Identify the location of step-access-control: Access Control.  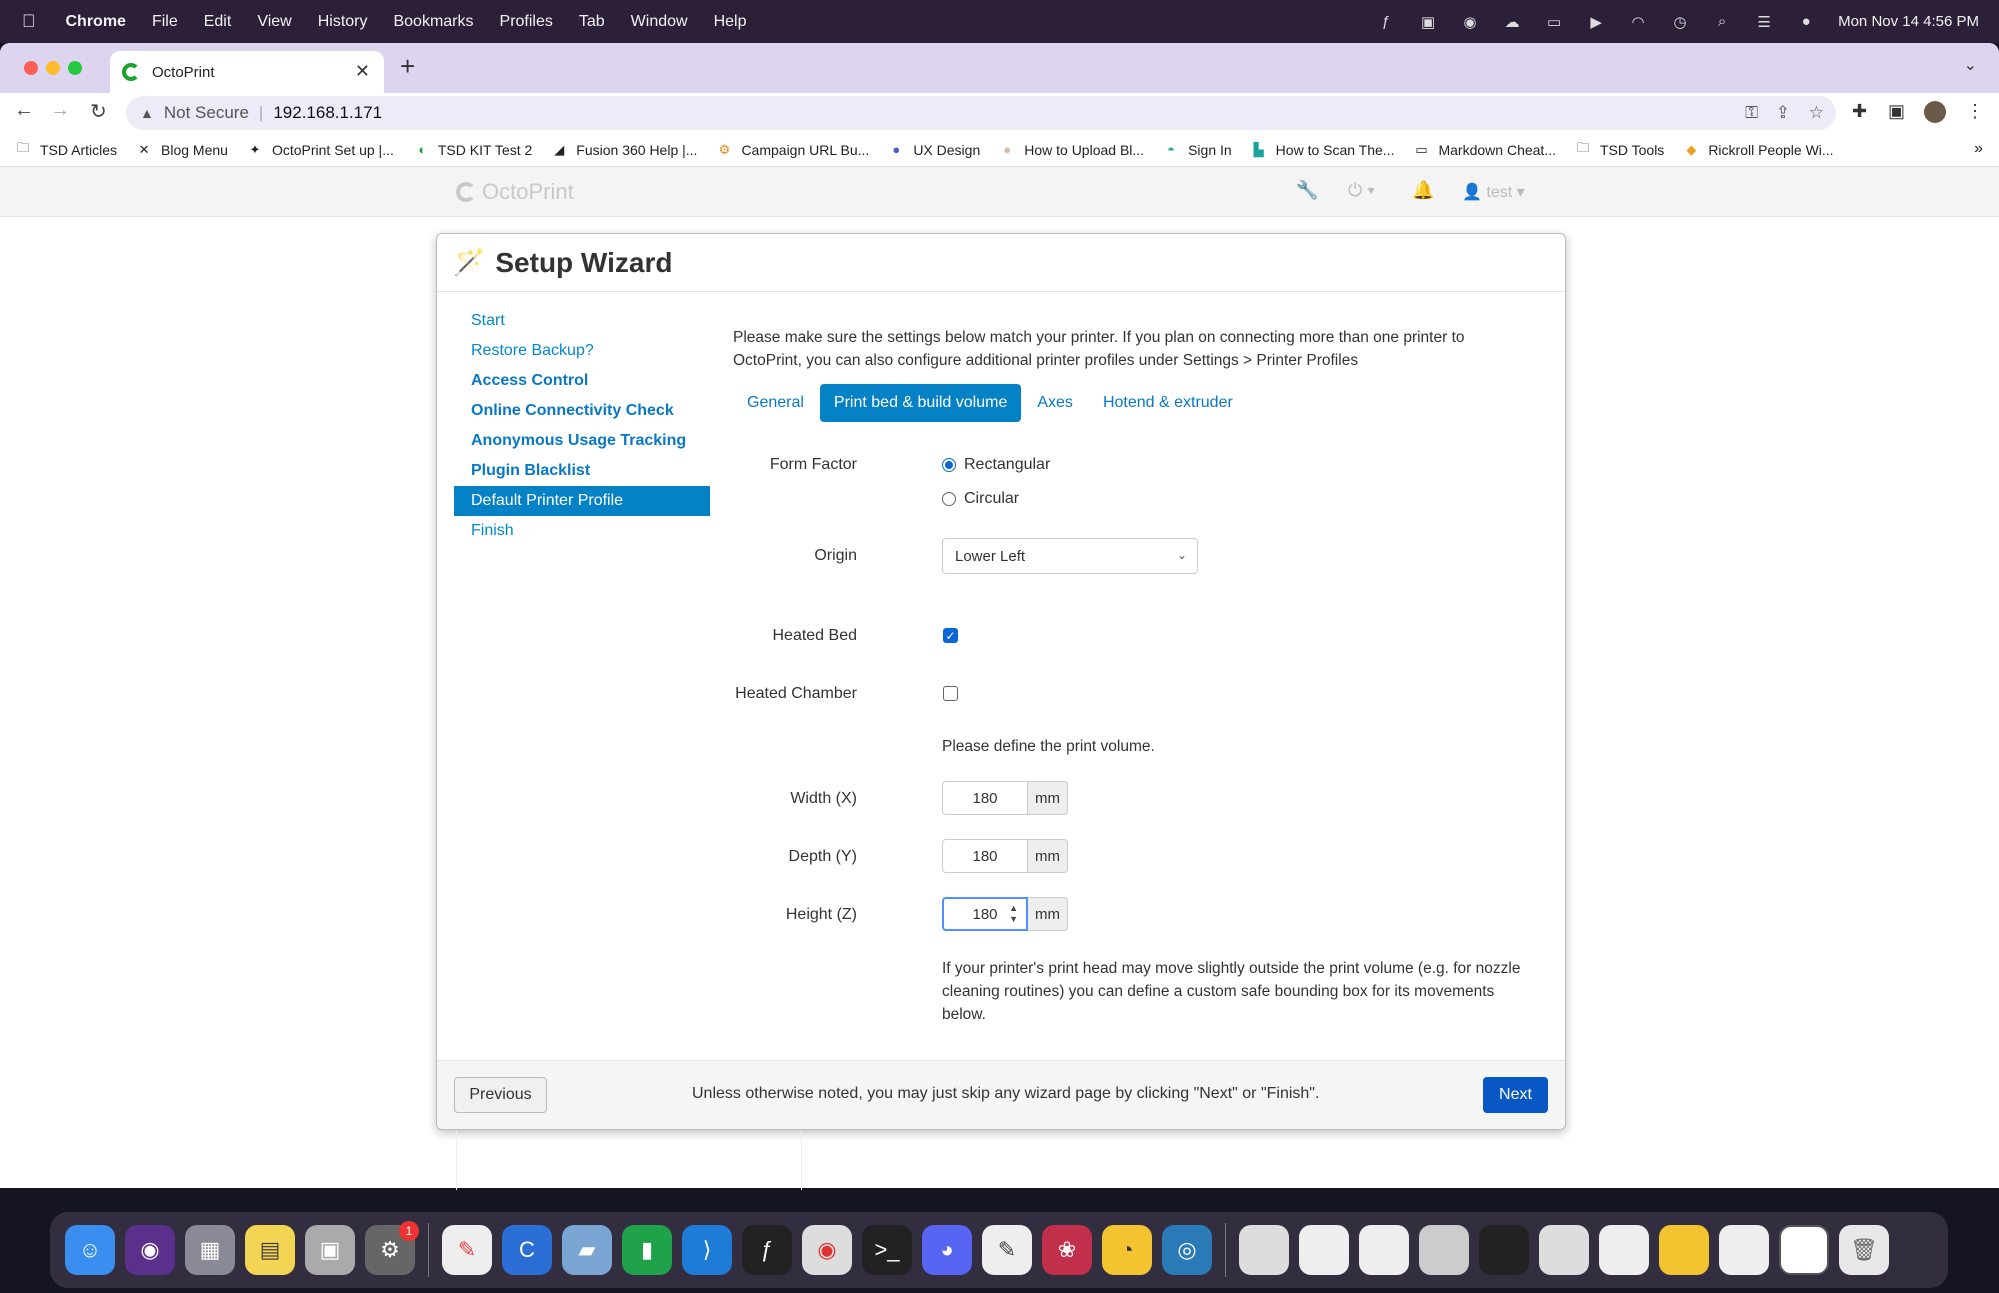
(582, 381).